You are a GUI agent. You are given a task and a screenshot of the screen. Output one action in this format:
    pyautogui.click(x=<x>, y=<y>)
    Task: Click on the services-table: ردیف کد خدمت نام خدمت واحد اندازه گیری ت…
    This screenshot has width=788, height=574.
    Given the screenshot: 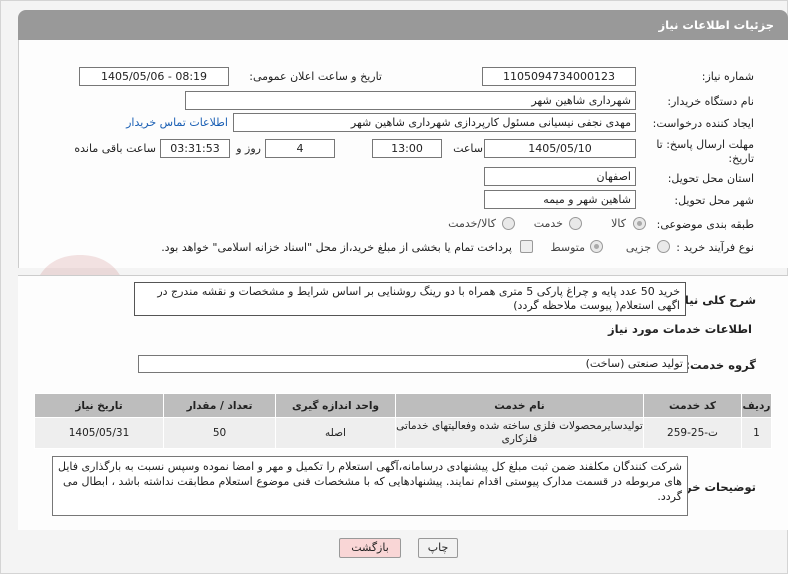 What is the action you would take?
    pyautogui.click(x=403, y=421)
    